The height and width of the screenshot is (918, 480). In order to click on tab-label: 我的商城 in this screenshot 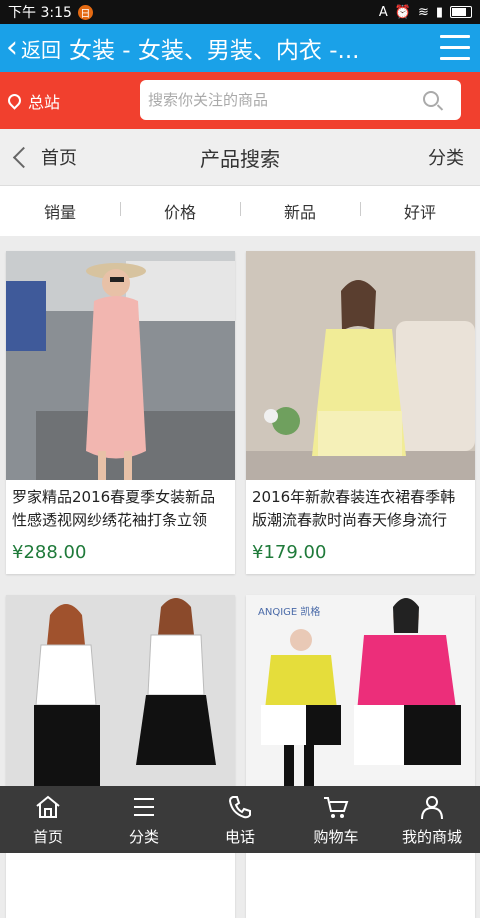, I will do `click(431, 837)`.